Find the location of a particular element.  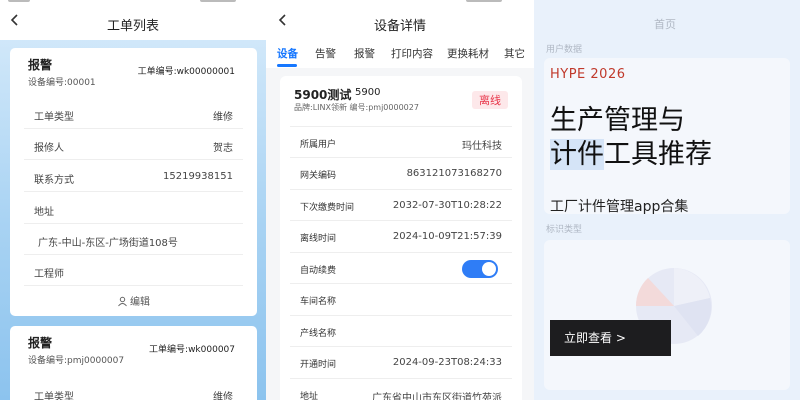

ad-subtitle: 工厂计件管理app合集 is located at coordinates (619, 207).